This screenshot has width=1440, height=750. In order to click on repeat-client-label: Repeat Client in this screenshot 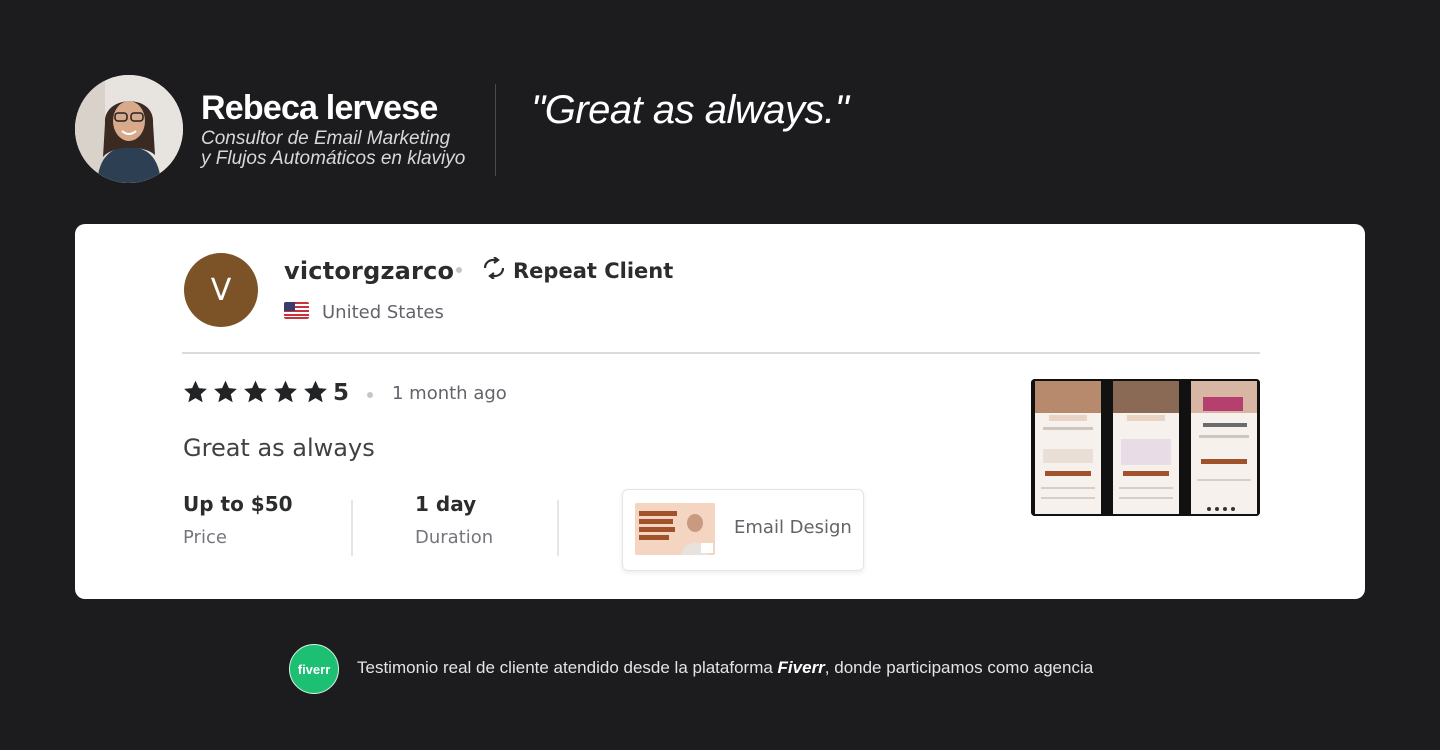, I will do `click(593, 270)`.